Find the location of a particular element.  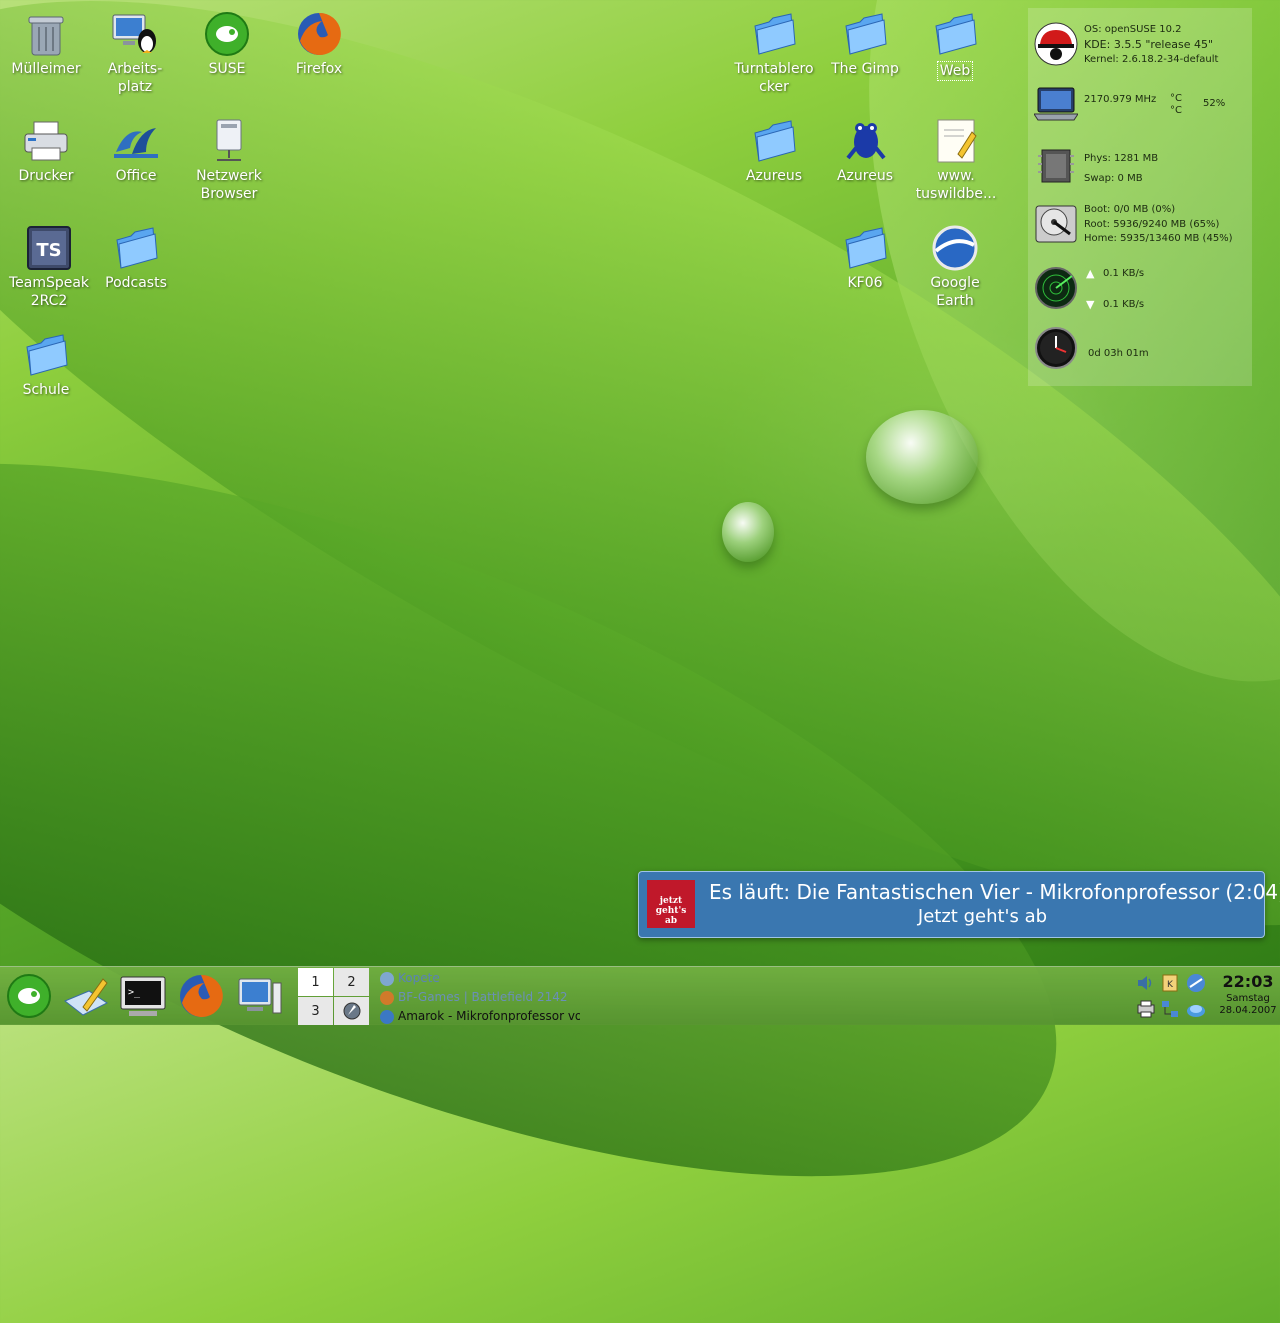

frog-icon is located at coordinates (865, 141).